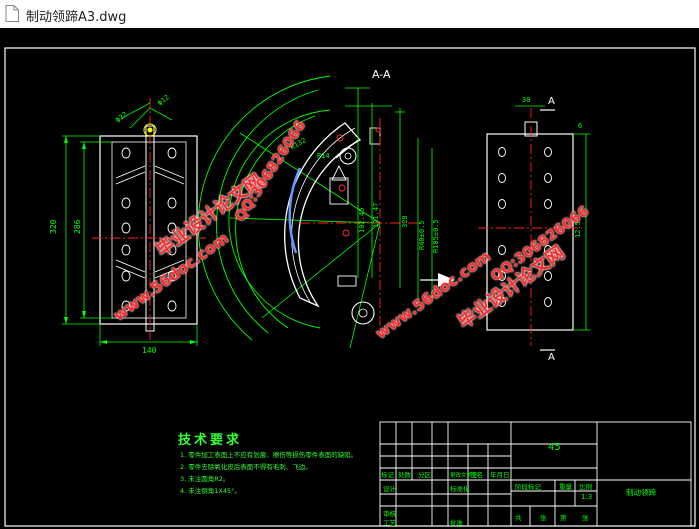 This screenshot has height=529, width=699. I want to click on title-block-scale: 1:3, so click(586, 497).